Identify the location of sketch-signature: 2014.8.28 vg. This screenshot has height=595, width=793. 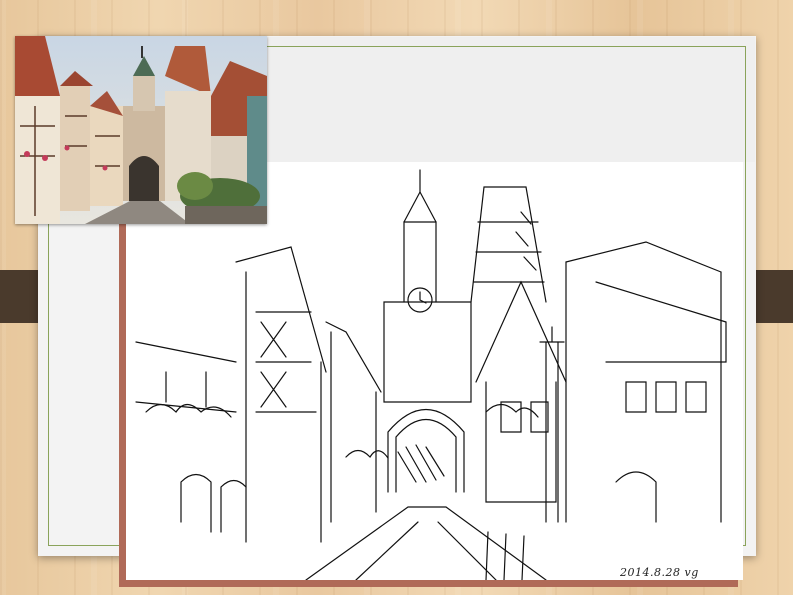
(659, 572).